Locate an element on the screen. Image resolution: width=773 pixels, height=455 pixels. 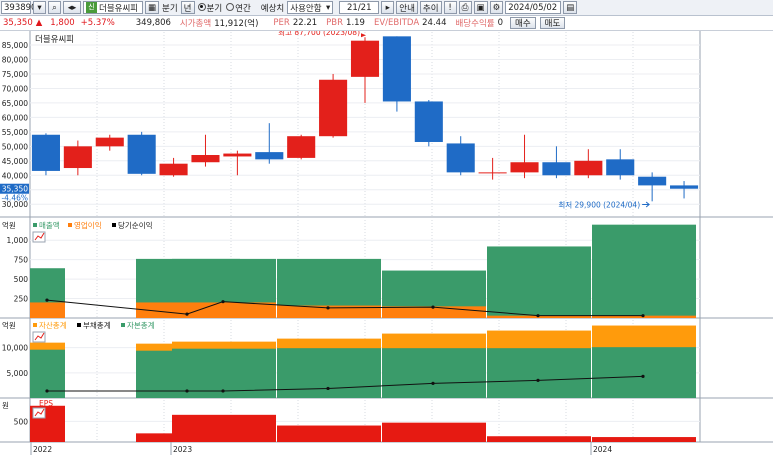
dividend-yield-label: 배당수익률 is located at coordinates (475, 24).